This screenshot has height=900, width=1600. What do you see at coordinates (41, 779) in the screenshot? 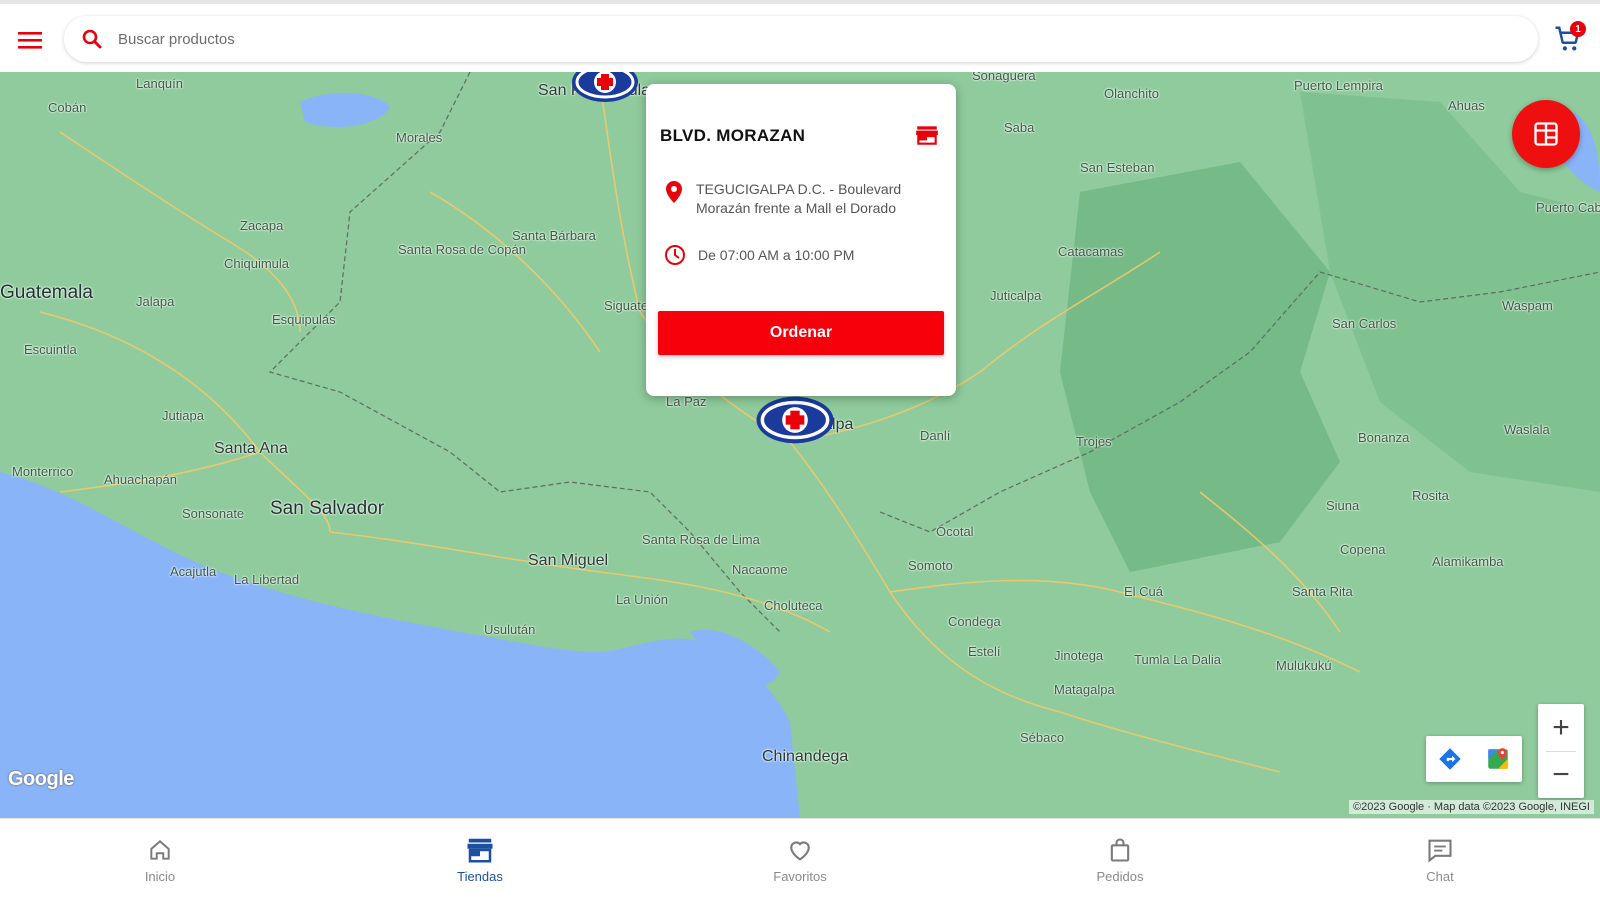
I see `google-logo: Google` at bounding box center [41, 779].